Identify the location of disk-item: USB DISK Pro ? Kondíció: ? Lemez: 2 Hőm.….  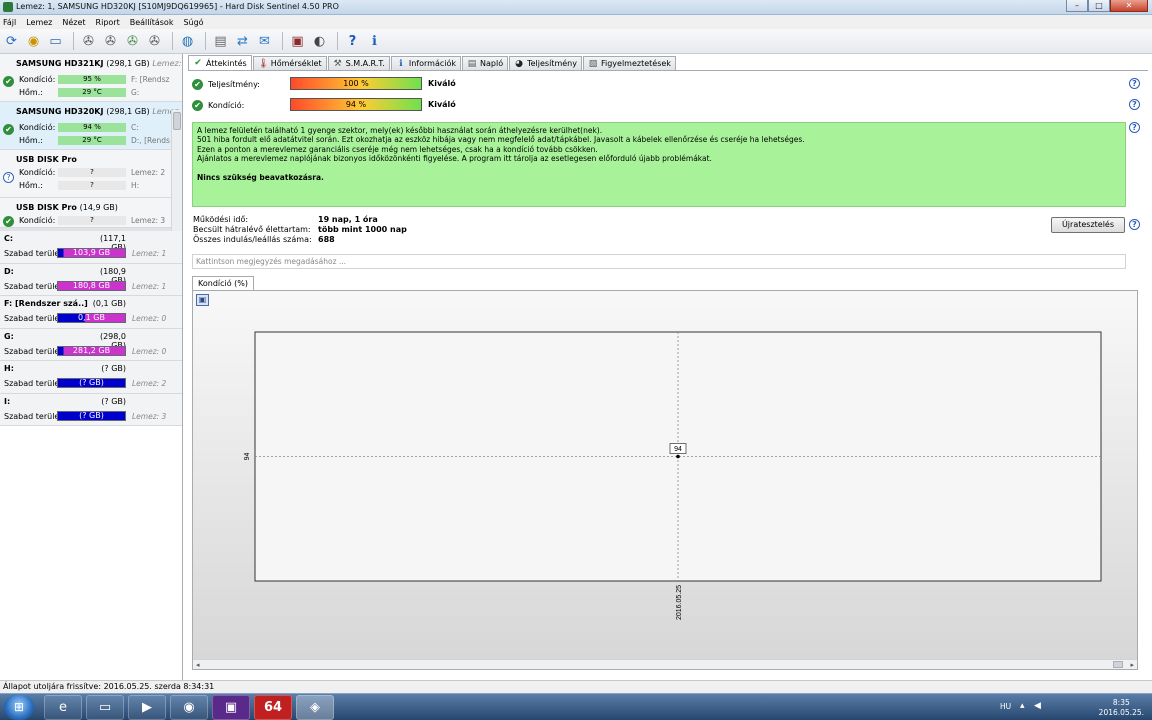
(91, 174).